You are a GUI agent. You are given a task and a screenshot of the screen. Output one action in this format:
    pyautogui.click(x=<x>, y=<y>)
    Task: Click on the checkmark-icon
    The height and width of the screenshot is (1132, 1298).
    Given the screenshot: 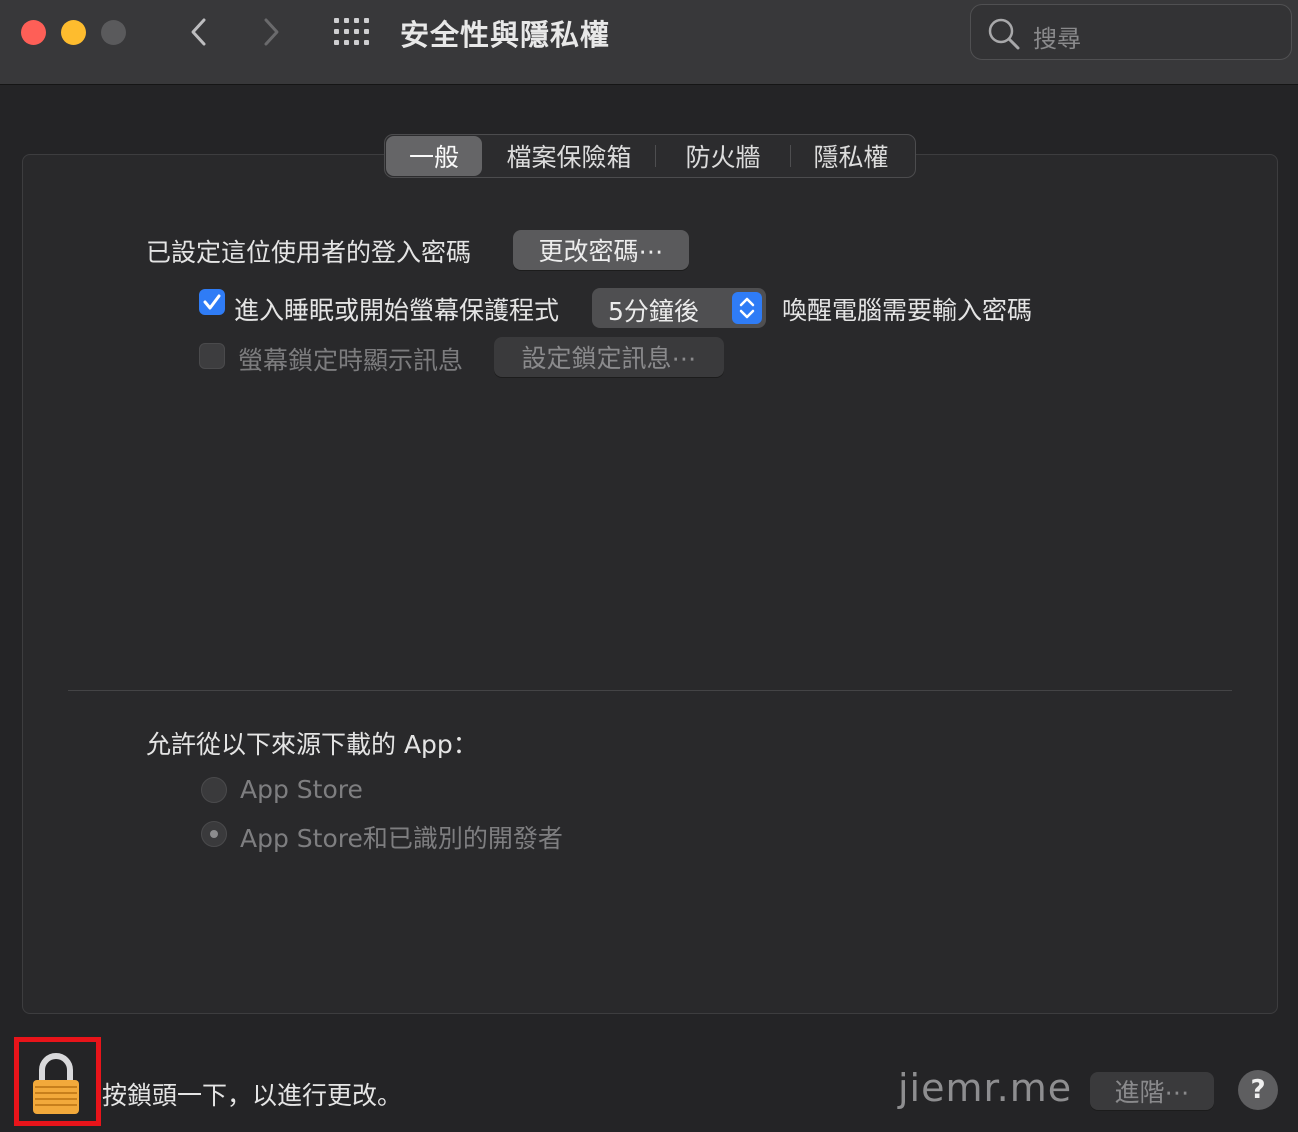 What is the action you would take?
    pyautogui.click(x=212, y=302)
    